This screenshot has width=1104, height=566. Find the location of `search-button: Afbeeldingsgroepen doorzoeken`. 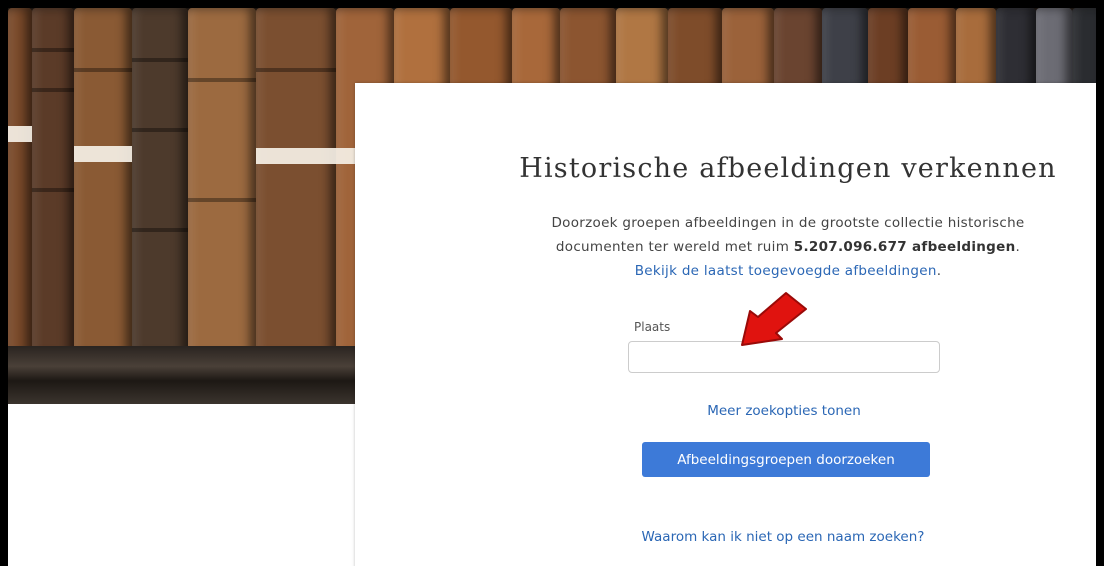

search-button: Afbeeldingsgroepen doorzoeken is located at coordinates (786, 459).